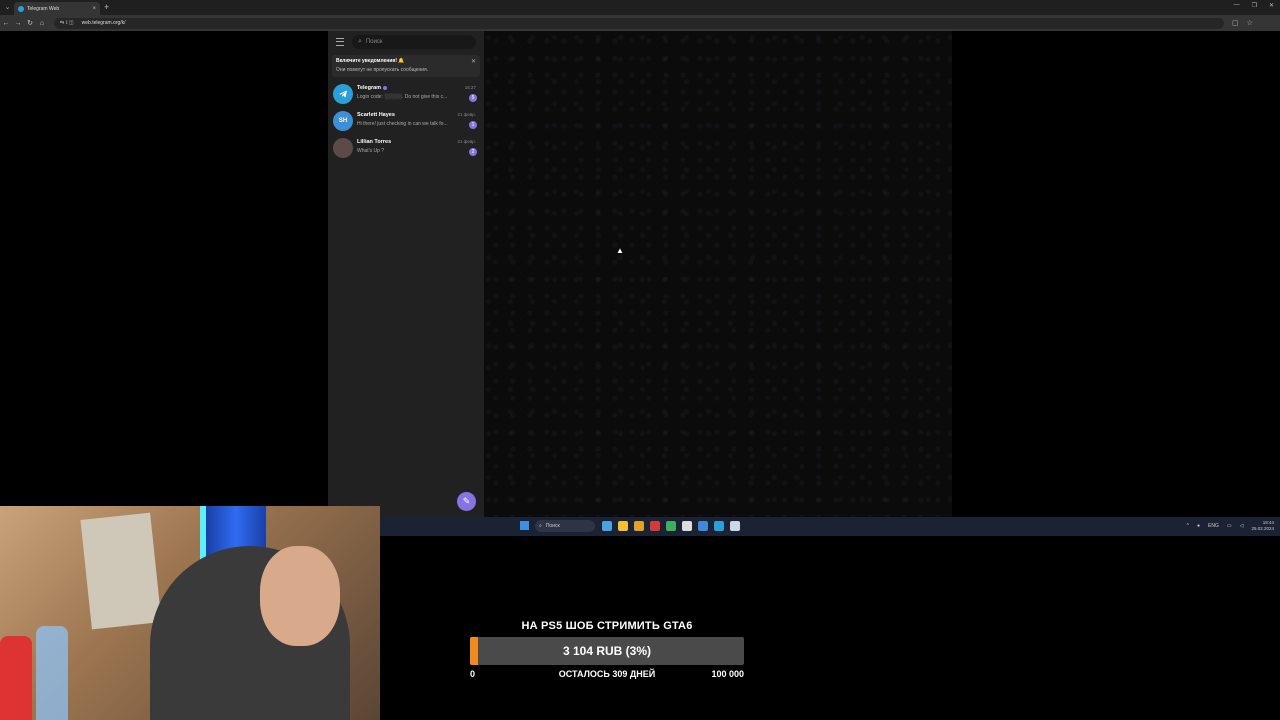 The image size is (1280, 720). What do you see at coordinates (190, 613) in the screenshot?
I see `webcam-overlay` at bounding box center [190, 613].